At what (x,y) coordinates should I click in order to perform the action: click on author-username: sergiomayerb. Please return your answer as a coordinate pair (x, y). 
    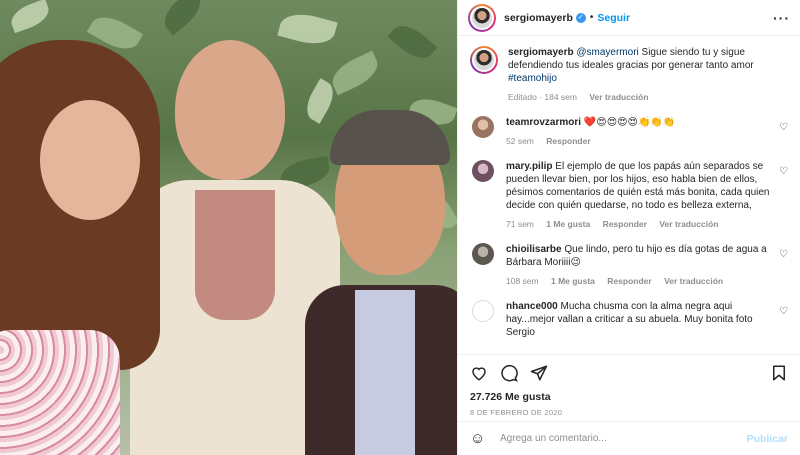
    Looking at the image, I should click on (538, 18).